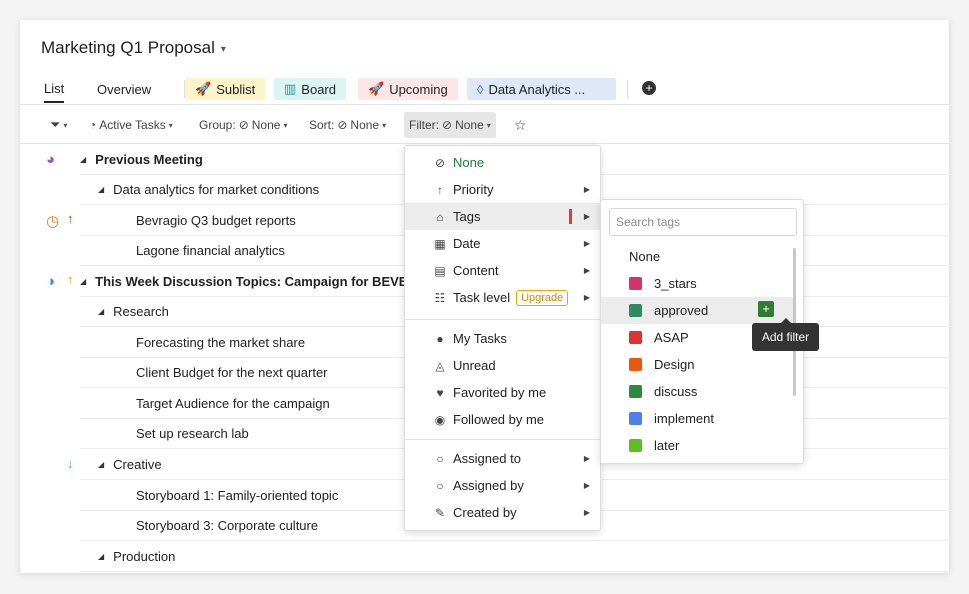 The image size is (969, 594). What do you see at coordinates (542, 297) in the screenshot?
I see `upgrade-badge: Upgrade` at bounding box center [542, 297].